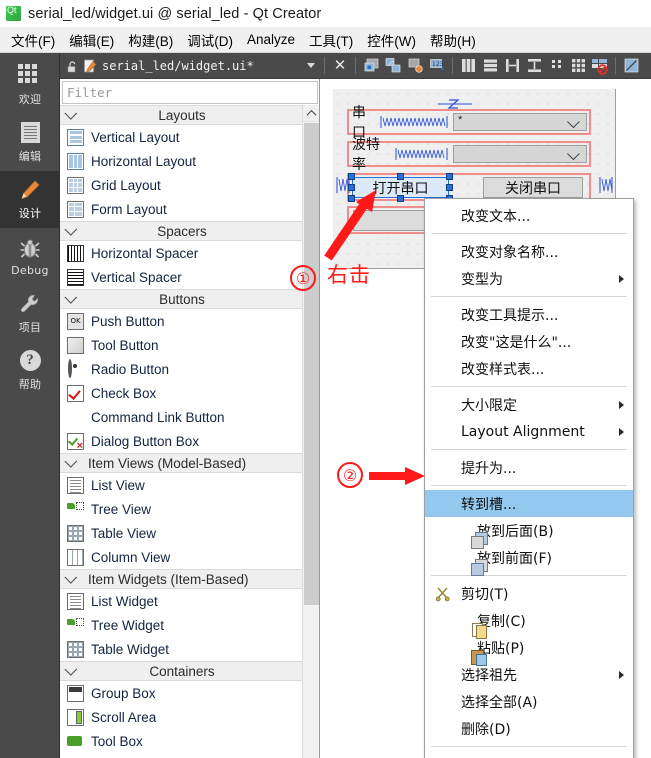 This screenshot has width=651, height=758. What do you see at coordinates (30, 370) in the screenshot?
I see `sidebar-item-help: ? 帮助` at bounding box center [30, 370].